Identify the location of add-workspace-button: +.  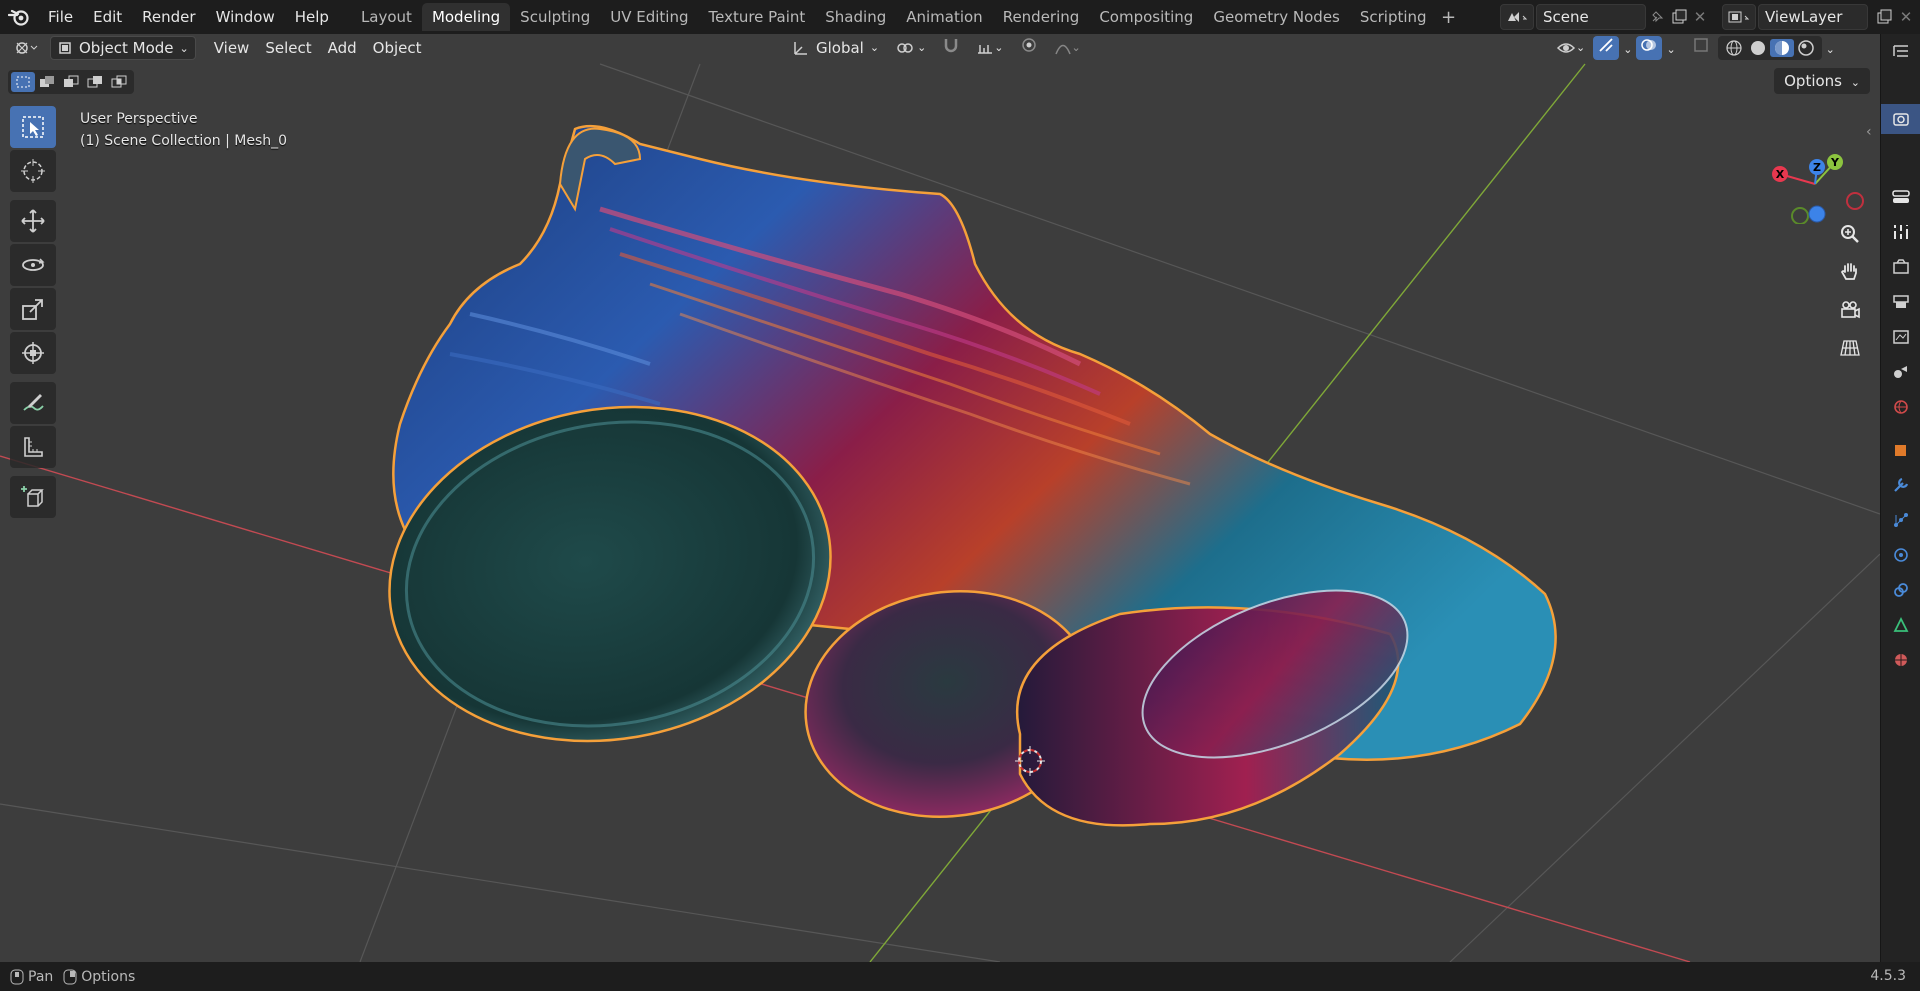
(1449, 17).